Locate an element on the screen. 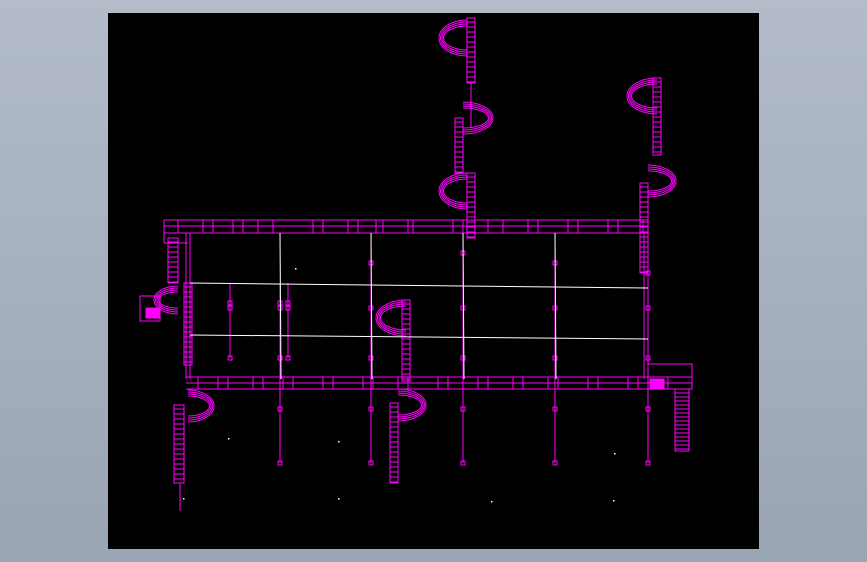 This screenshot has width=867, height=562. upper-ladder is located at coordinates (471, 50).